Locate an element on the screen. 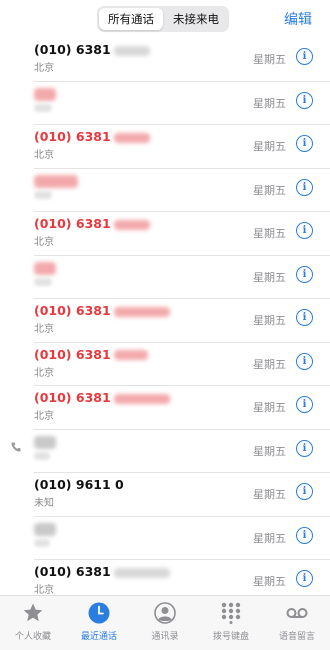 This screenshot has height=650, width=330. tab-contacts: 通讯录 is located at coordinates (165, 623).